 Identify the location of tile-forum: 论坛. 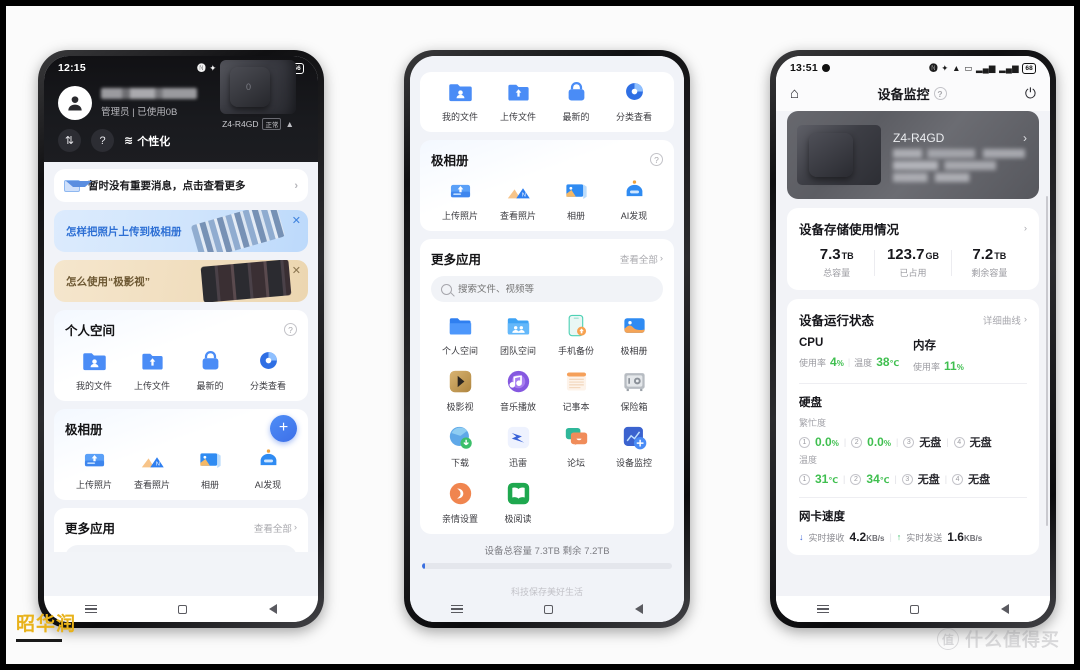
(576, 446).